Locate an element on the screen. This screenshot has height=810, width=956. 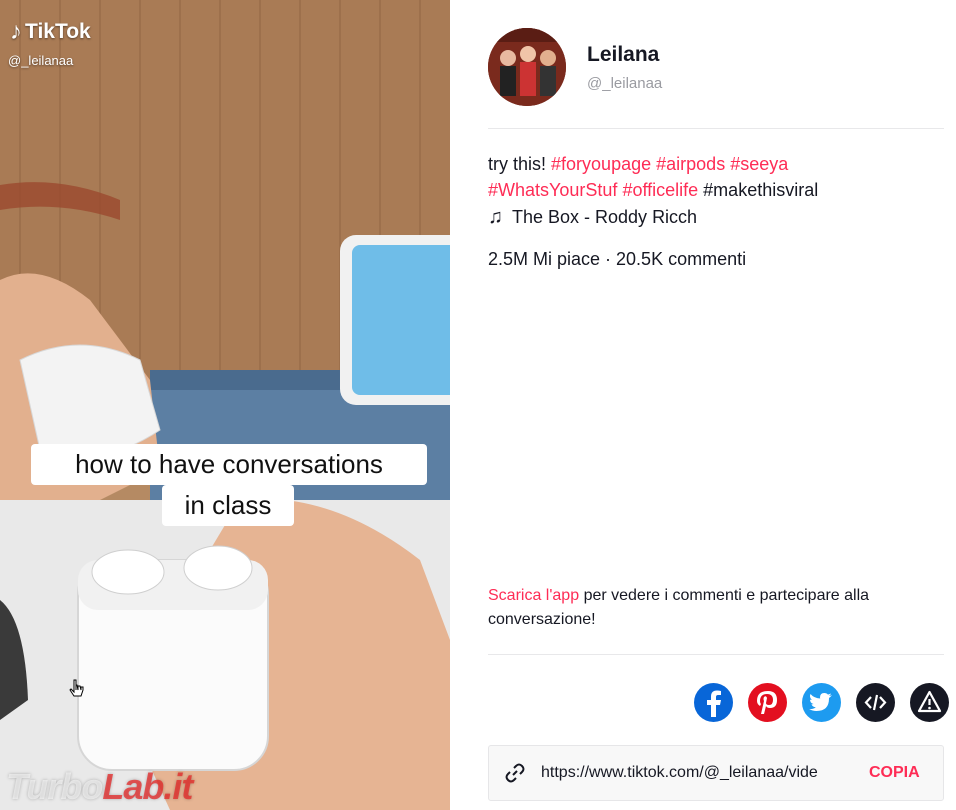
share-url: https://www.tiktok.com/@_leilanaa/vide is located at coordinates (697, 773).